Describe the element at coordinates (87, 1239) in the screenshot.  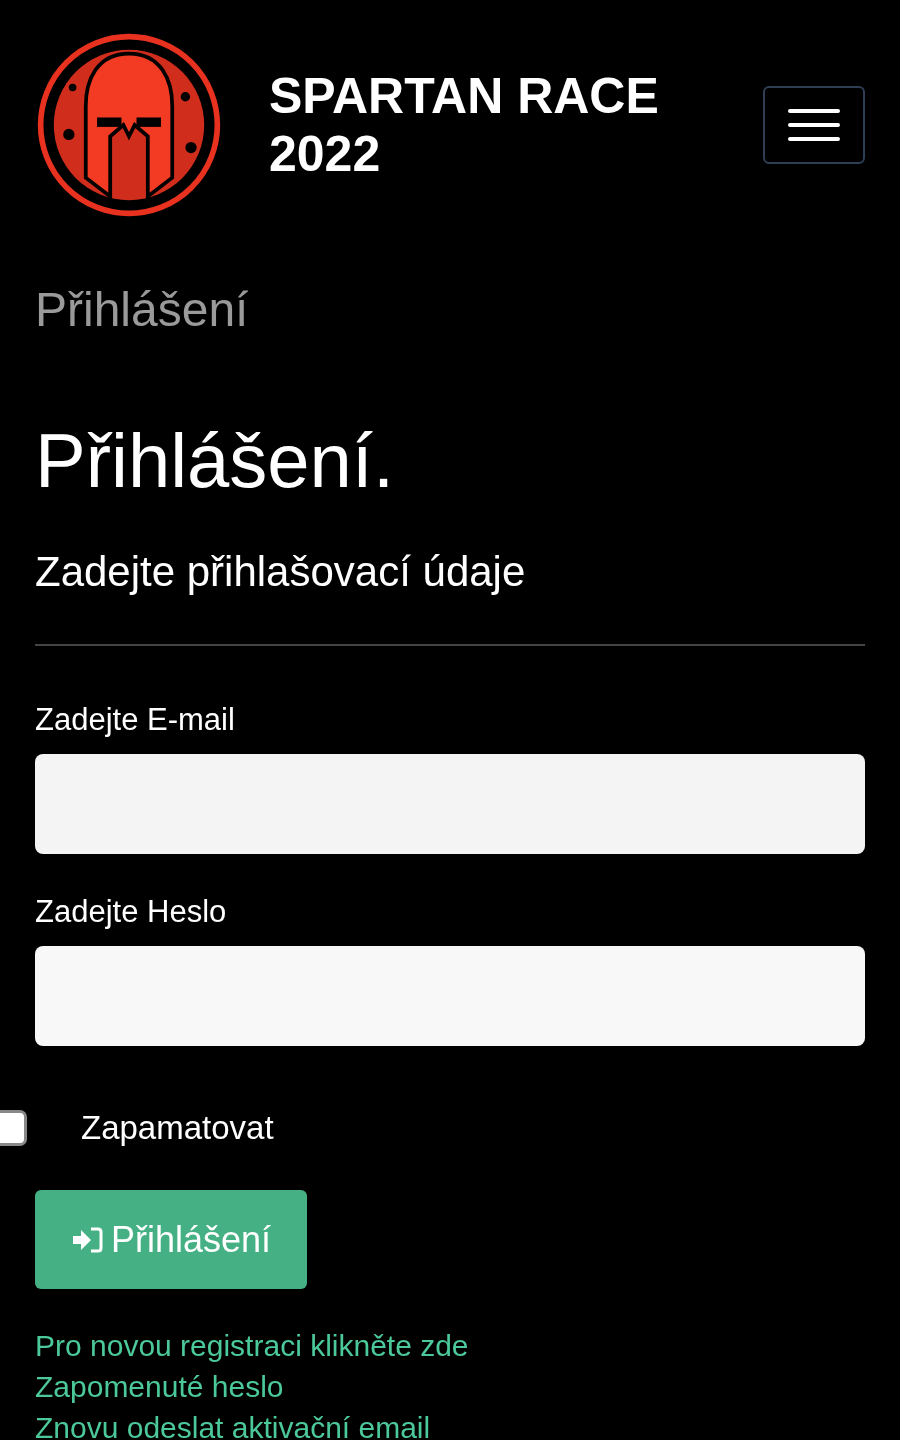
I see `sign-in-icon` at that location.